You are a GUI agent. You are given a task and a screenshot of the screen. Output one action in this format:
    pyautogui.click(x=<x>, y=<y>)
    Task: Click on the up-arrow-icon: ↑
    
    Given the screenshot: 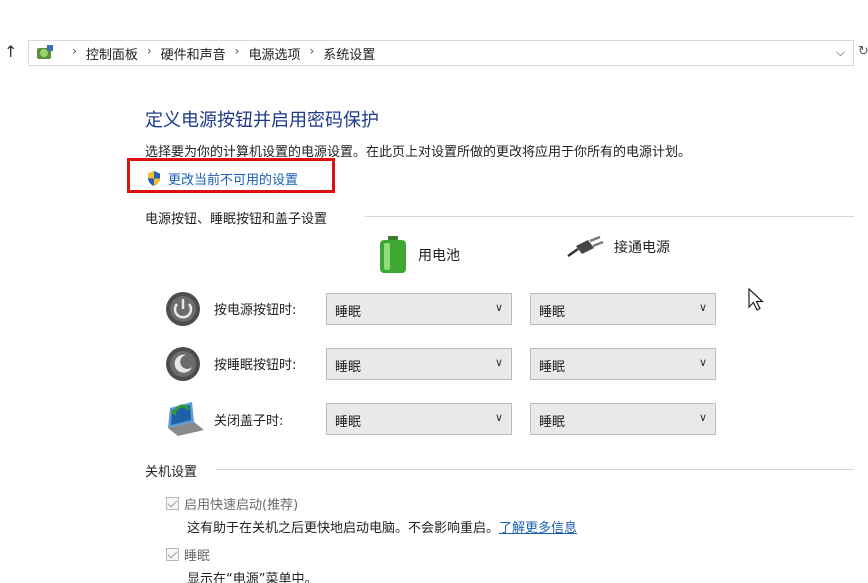 What is the action you would take?
    pyautogui.click(x=10, y=51)
    